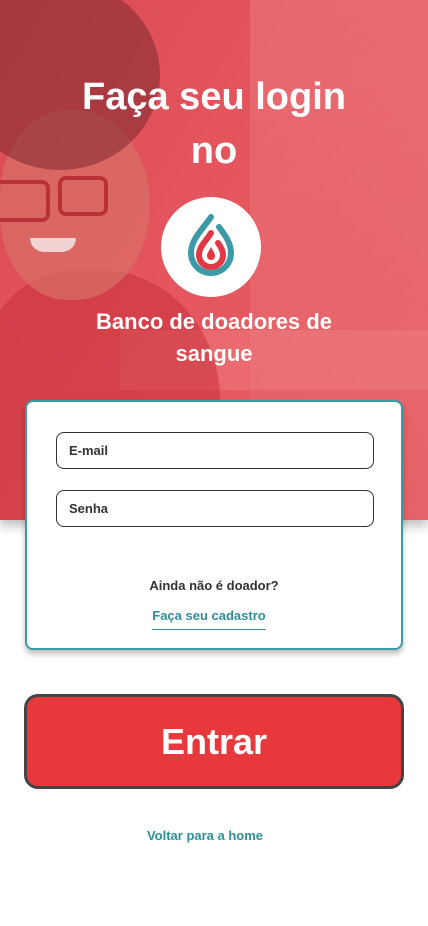 This screenshot has width=428, height=926. What do you see at coordinates (214, 337) in the screenshot?
I see `page-subtitle: Banco de doadores de sangue` at bounding box center [214, 337].